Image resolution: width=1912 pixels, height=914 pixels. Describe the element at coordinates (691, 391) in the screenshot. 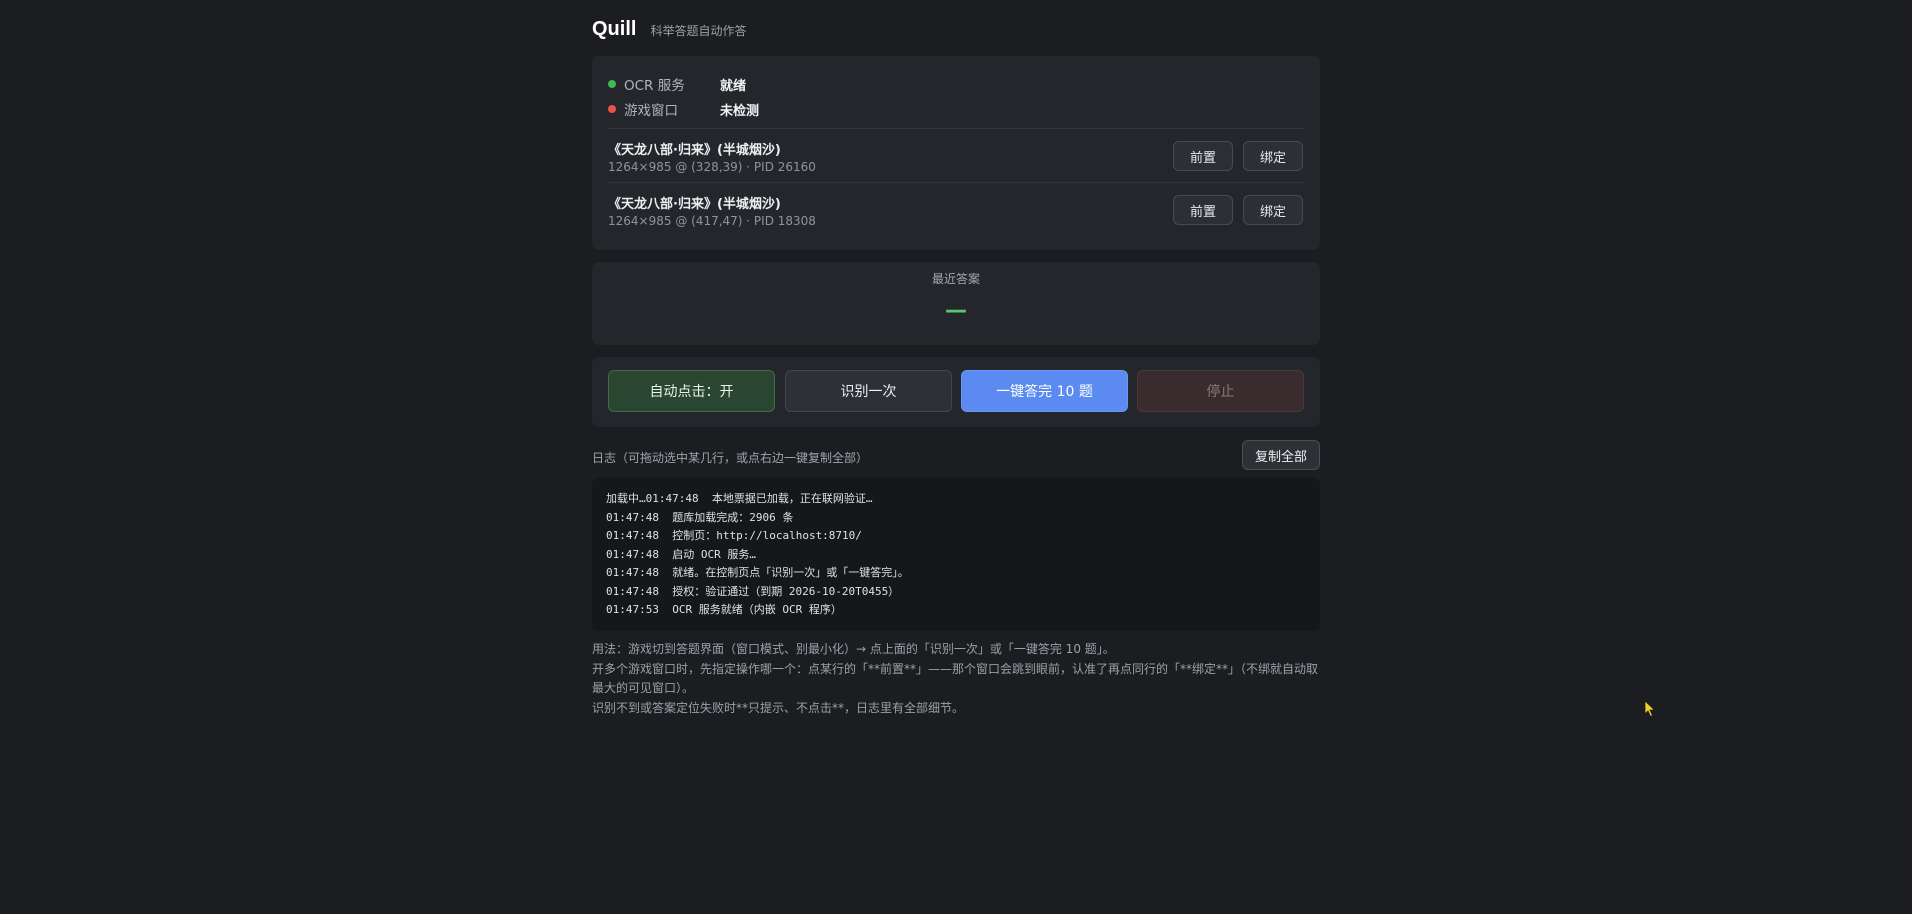

I see `auto-click-toggle-button: 自动点击：开` at that location.